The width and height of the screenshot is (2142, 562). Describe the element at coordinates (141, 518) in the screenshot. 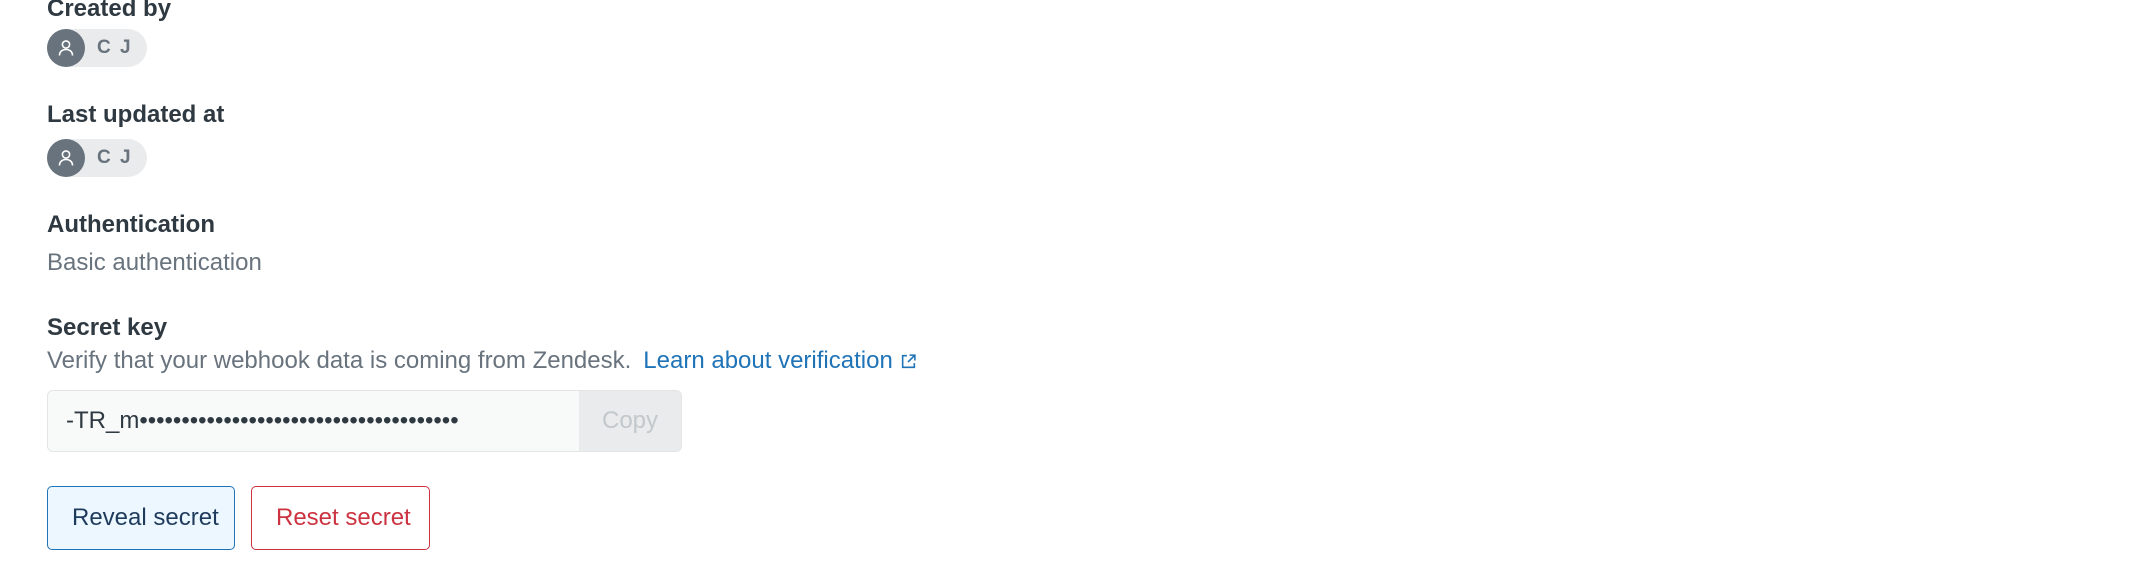

I see `reveal-secret-button: Reveal secret` at that location.